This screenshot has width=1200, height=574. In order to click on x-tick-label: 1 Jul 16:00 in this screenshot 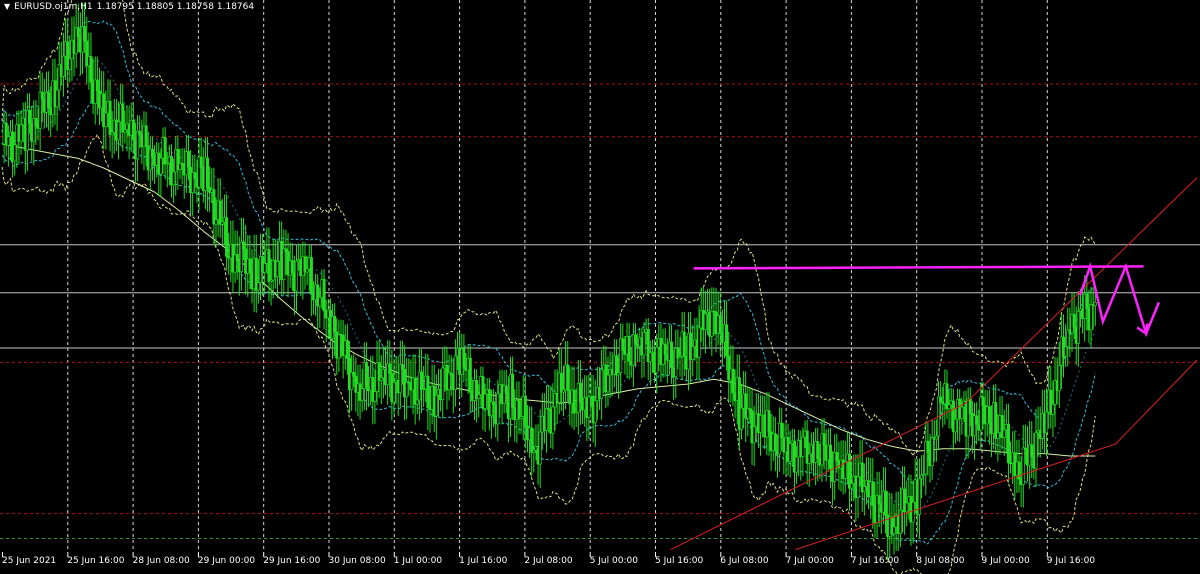, I will do `click(483, 561)`.